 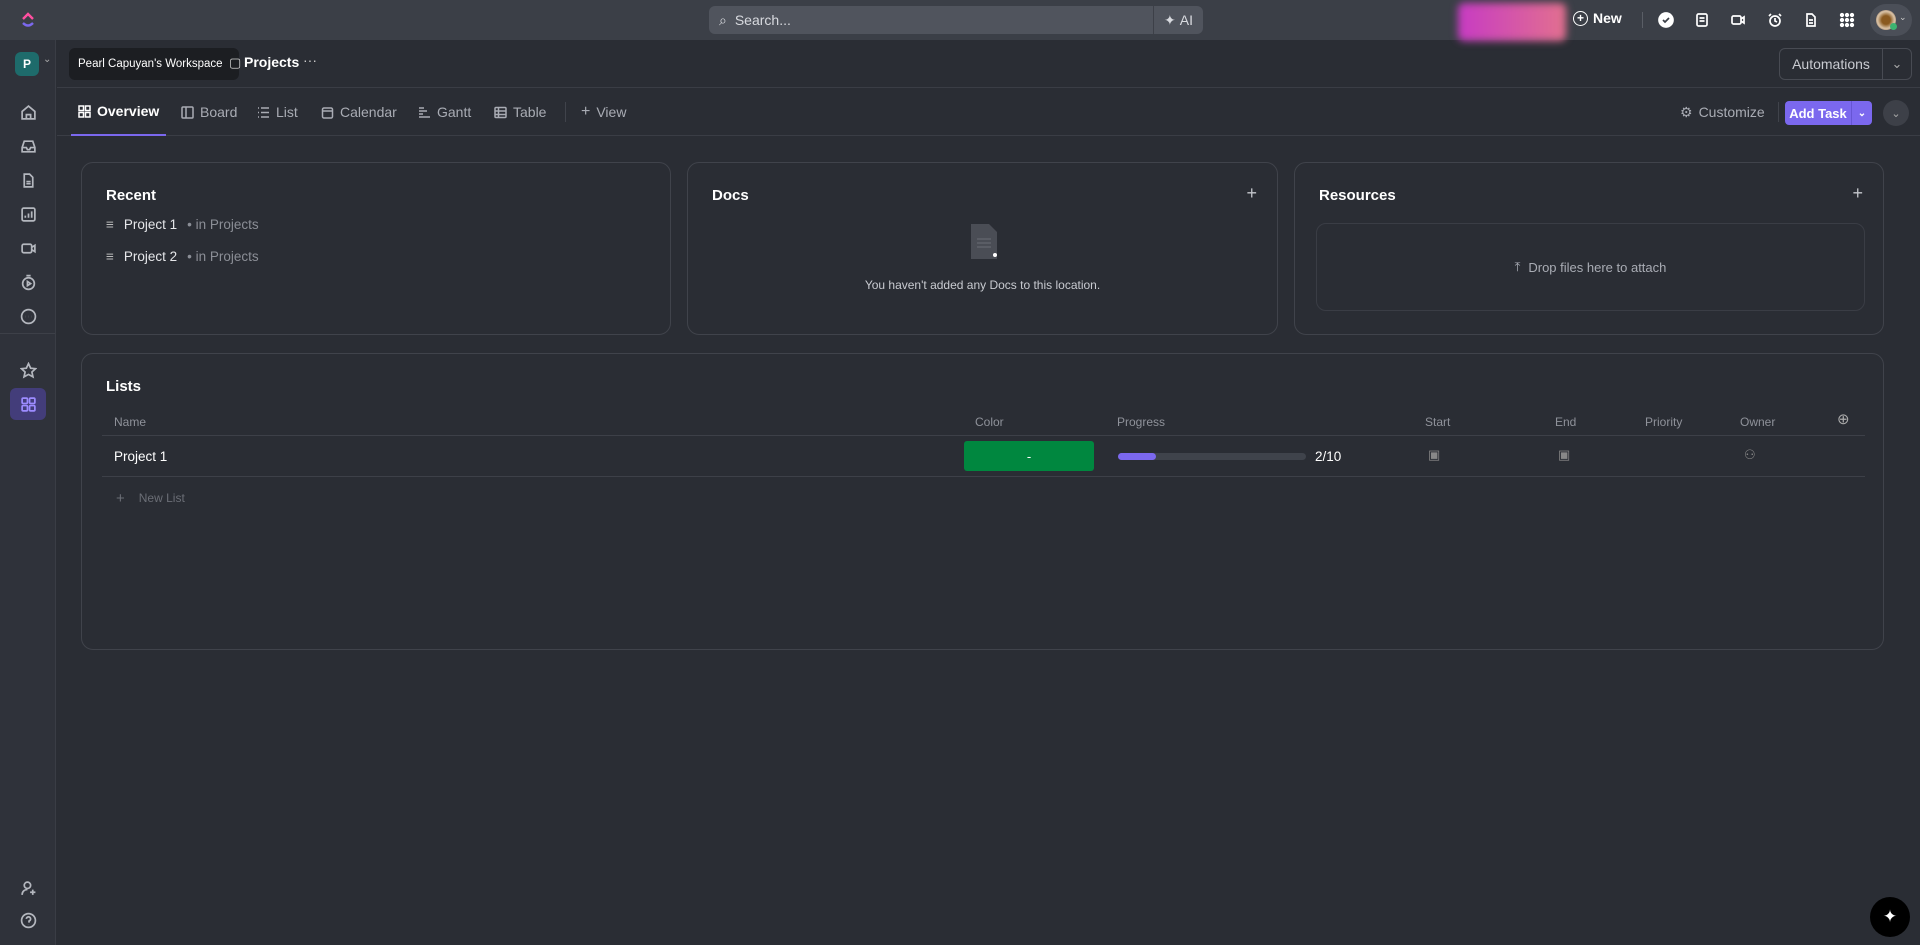 I want to click on tab-list: List, so click(x=277, y=112).